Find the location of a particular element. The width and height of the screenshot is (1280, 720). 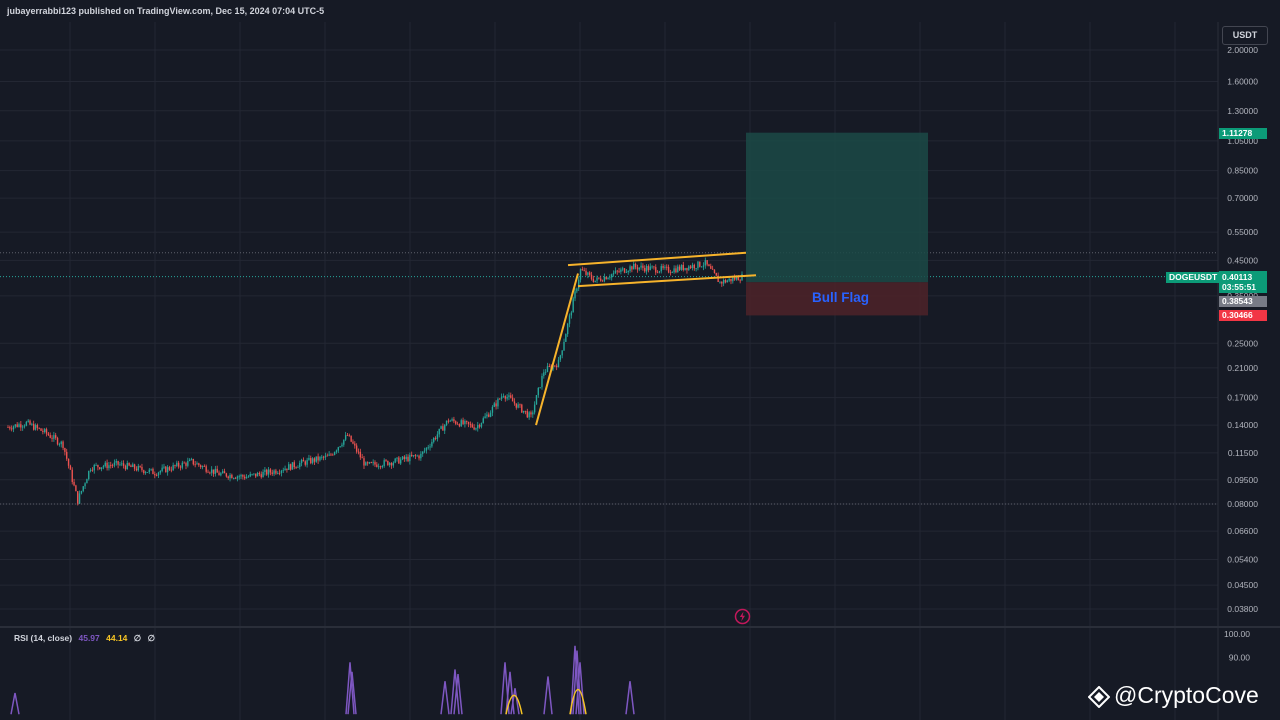

bar-countdown: 03:55:51 is located at coordinates (1239, 287).